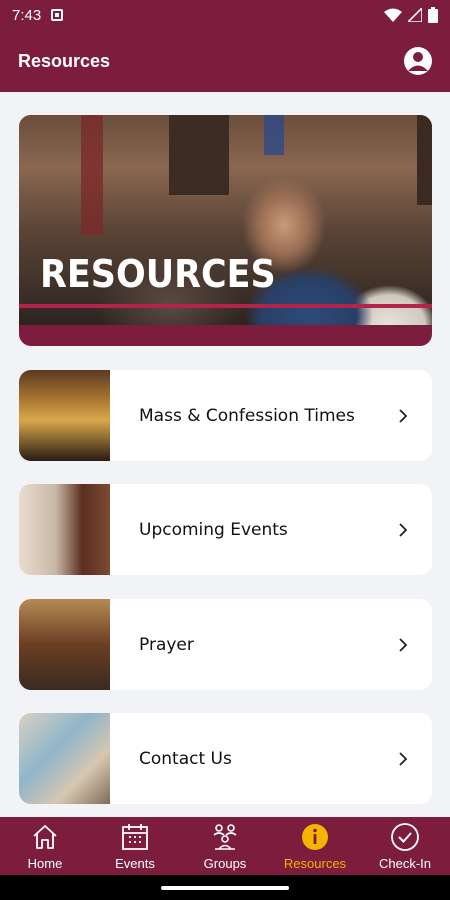 This screenshot has width=450, height=900. I want to click on nav-events: Events, so click(135, 846).